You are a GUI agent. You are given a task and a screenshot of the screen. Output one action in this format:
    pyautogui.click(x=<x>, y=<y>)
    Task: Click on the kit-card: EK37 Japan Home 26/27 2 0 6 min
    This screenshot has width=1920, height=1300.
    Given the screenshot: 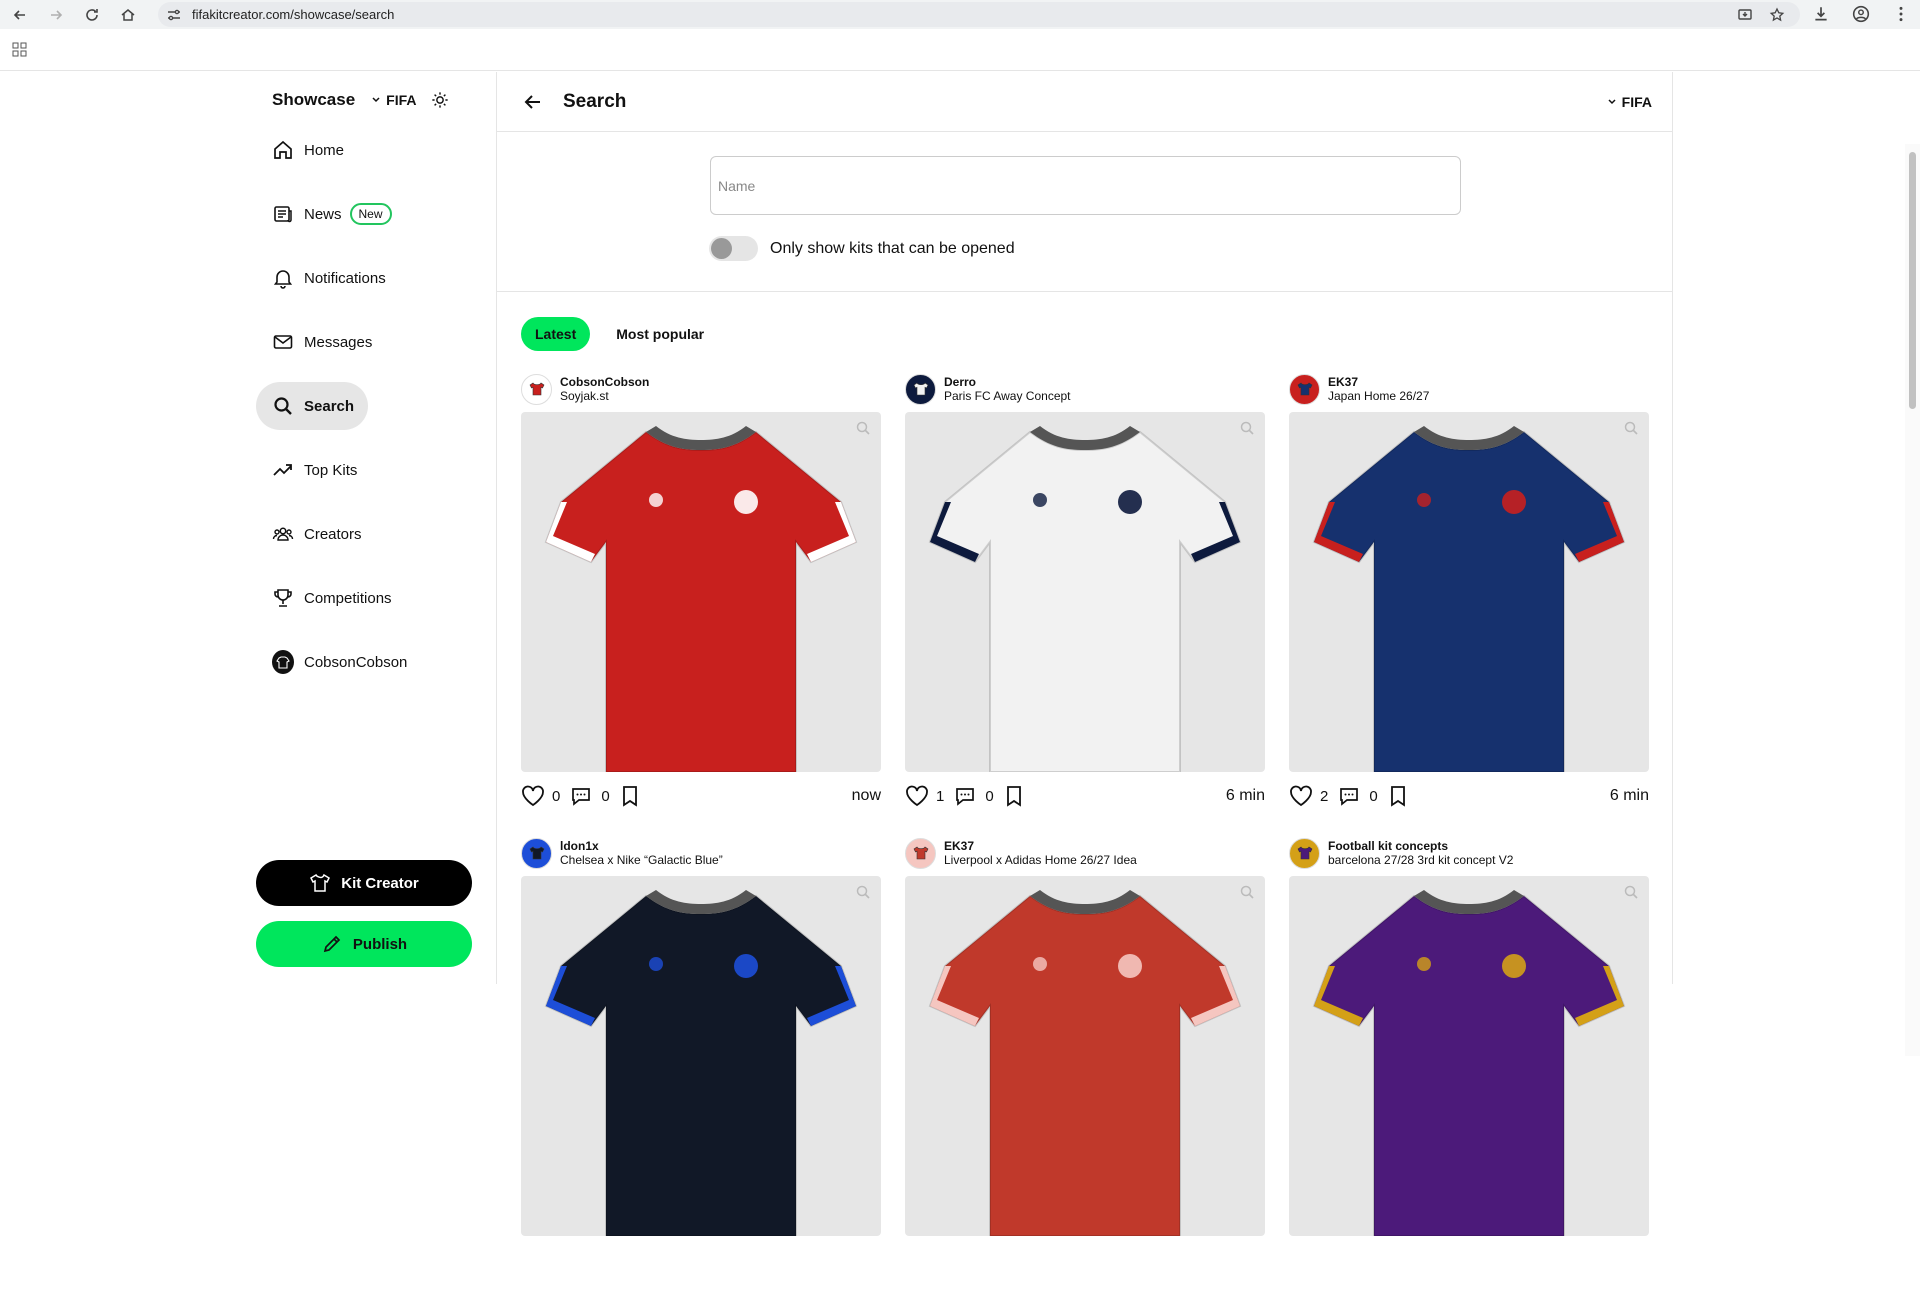 What is the action you would take?
    pyautogui.click(x=1469, y=604)
    